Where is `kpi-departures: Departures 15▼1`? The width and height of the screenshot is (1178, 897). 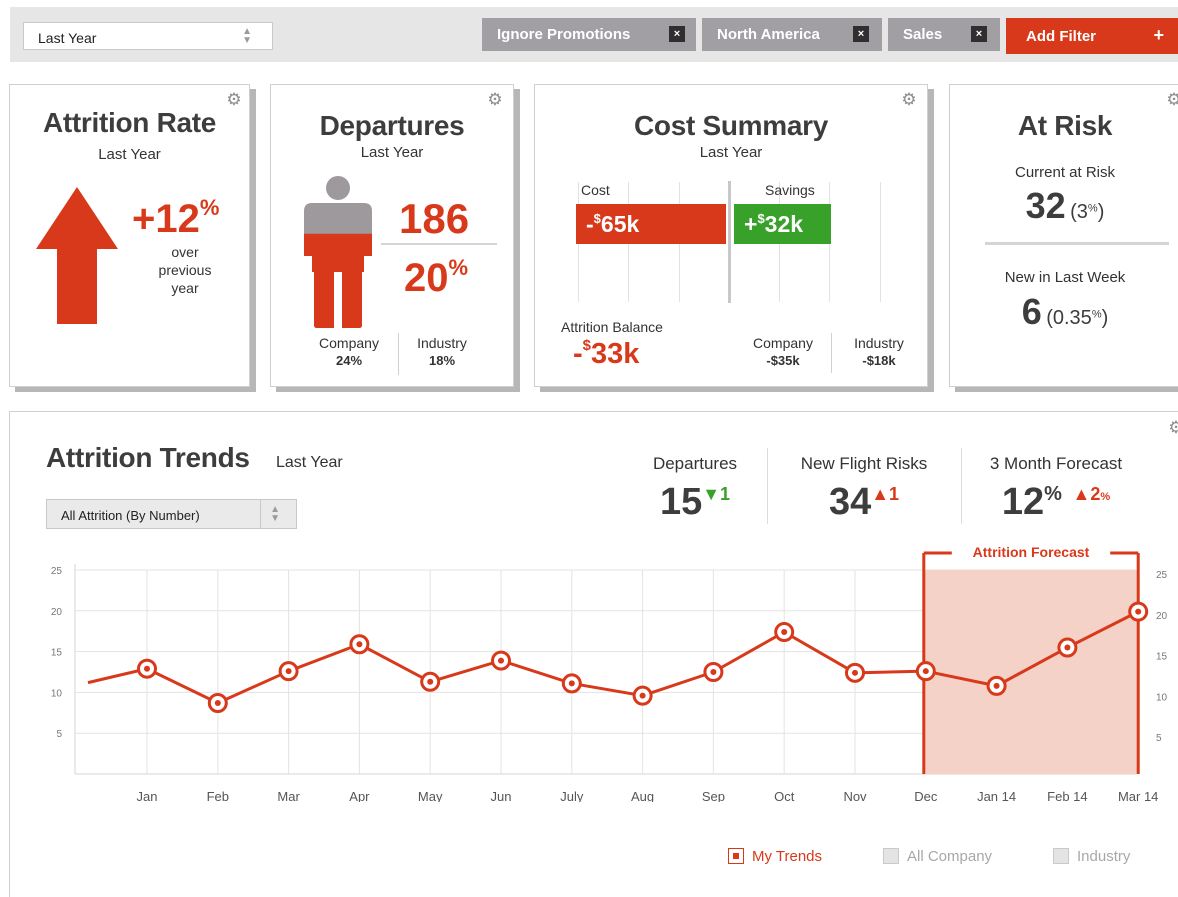
kpi-departures: Departures 15▼1 is located at coordinates (695, 488).